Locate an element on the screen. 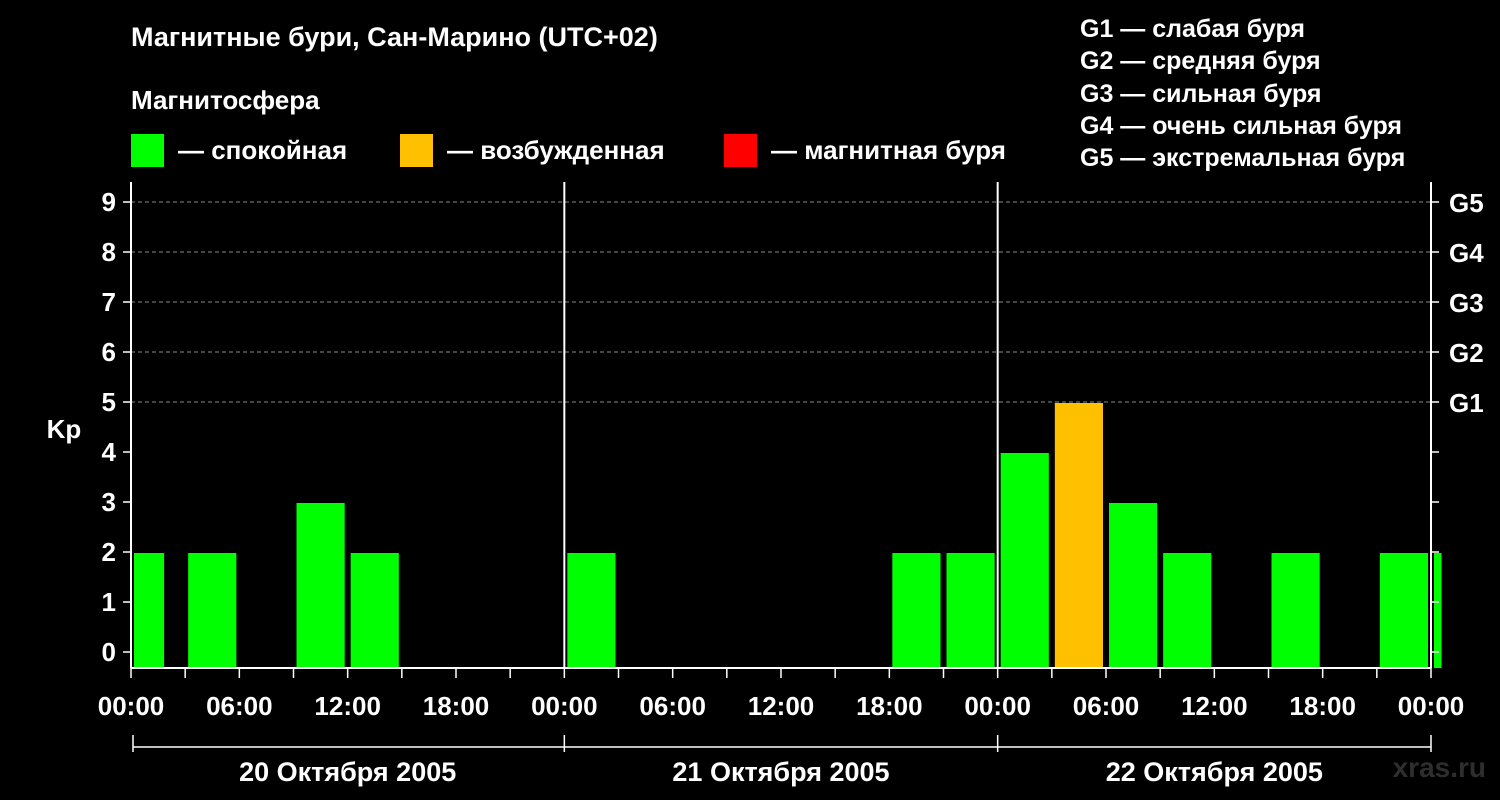 This screenshot has height=800, width=1500. day-label-2: 22 Октября 2005 is located at coordinates (1214, 772).